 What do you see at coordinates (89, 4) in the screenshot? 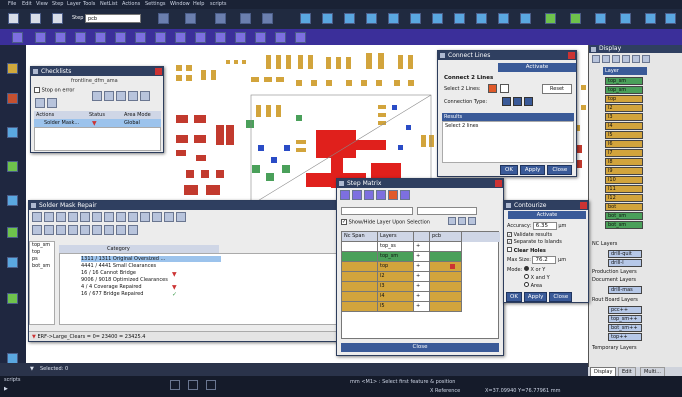
I see `menu-tools: Tools` at bounding box center [89, 4].